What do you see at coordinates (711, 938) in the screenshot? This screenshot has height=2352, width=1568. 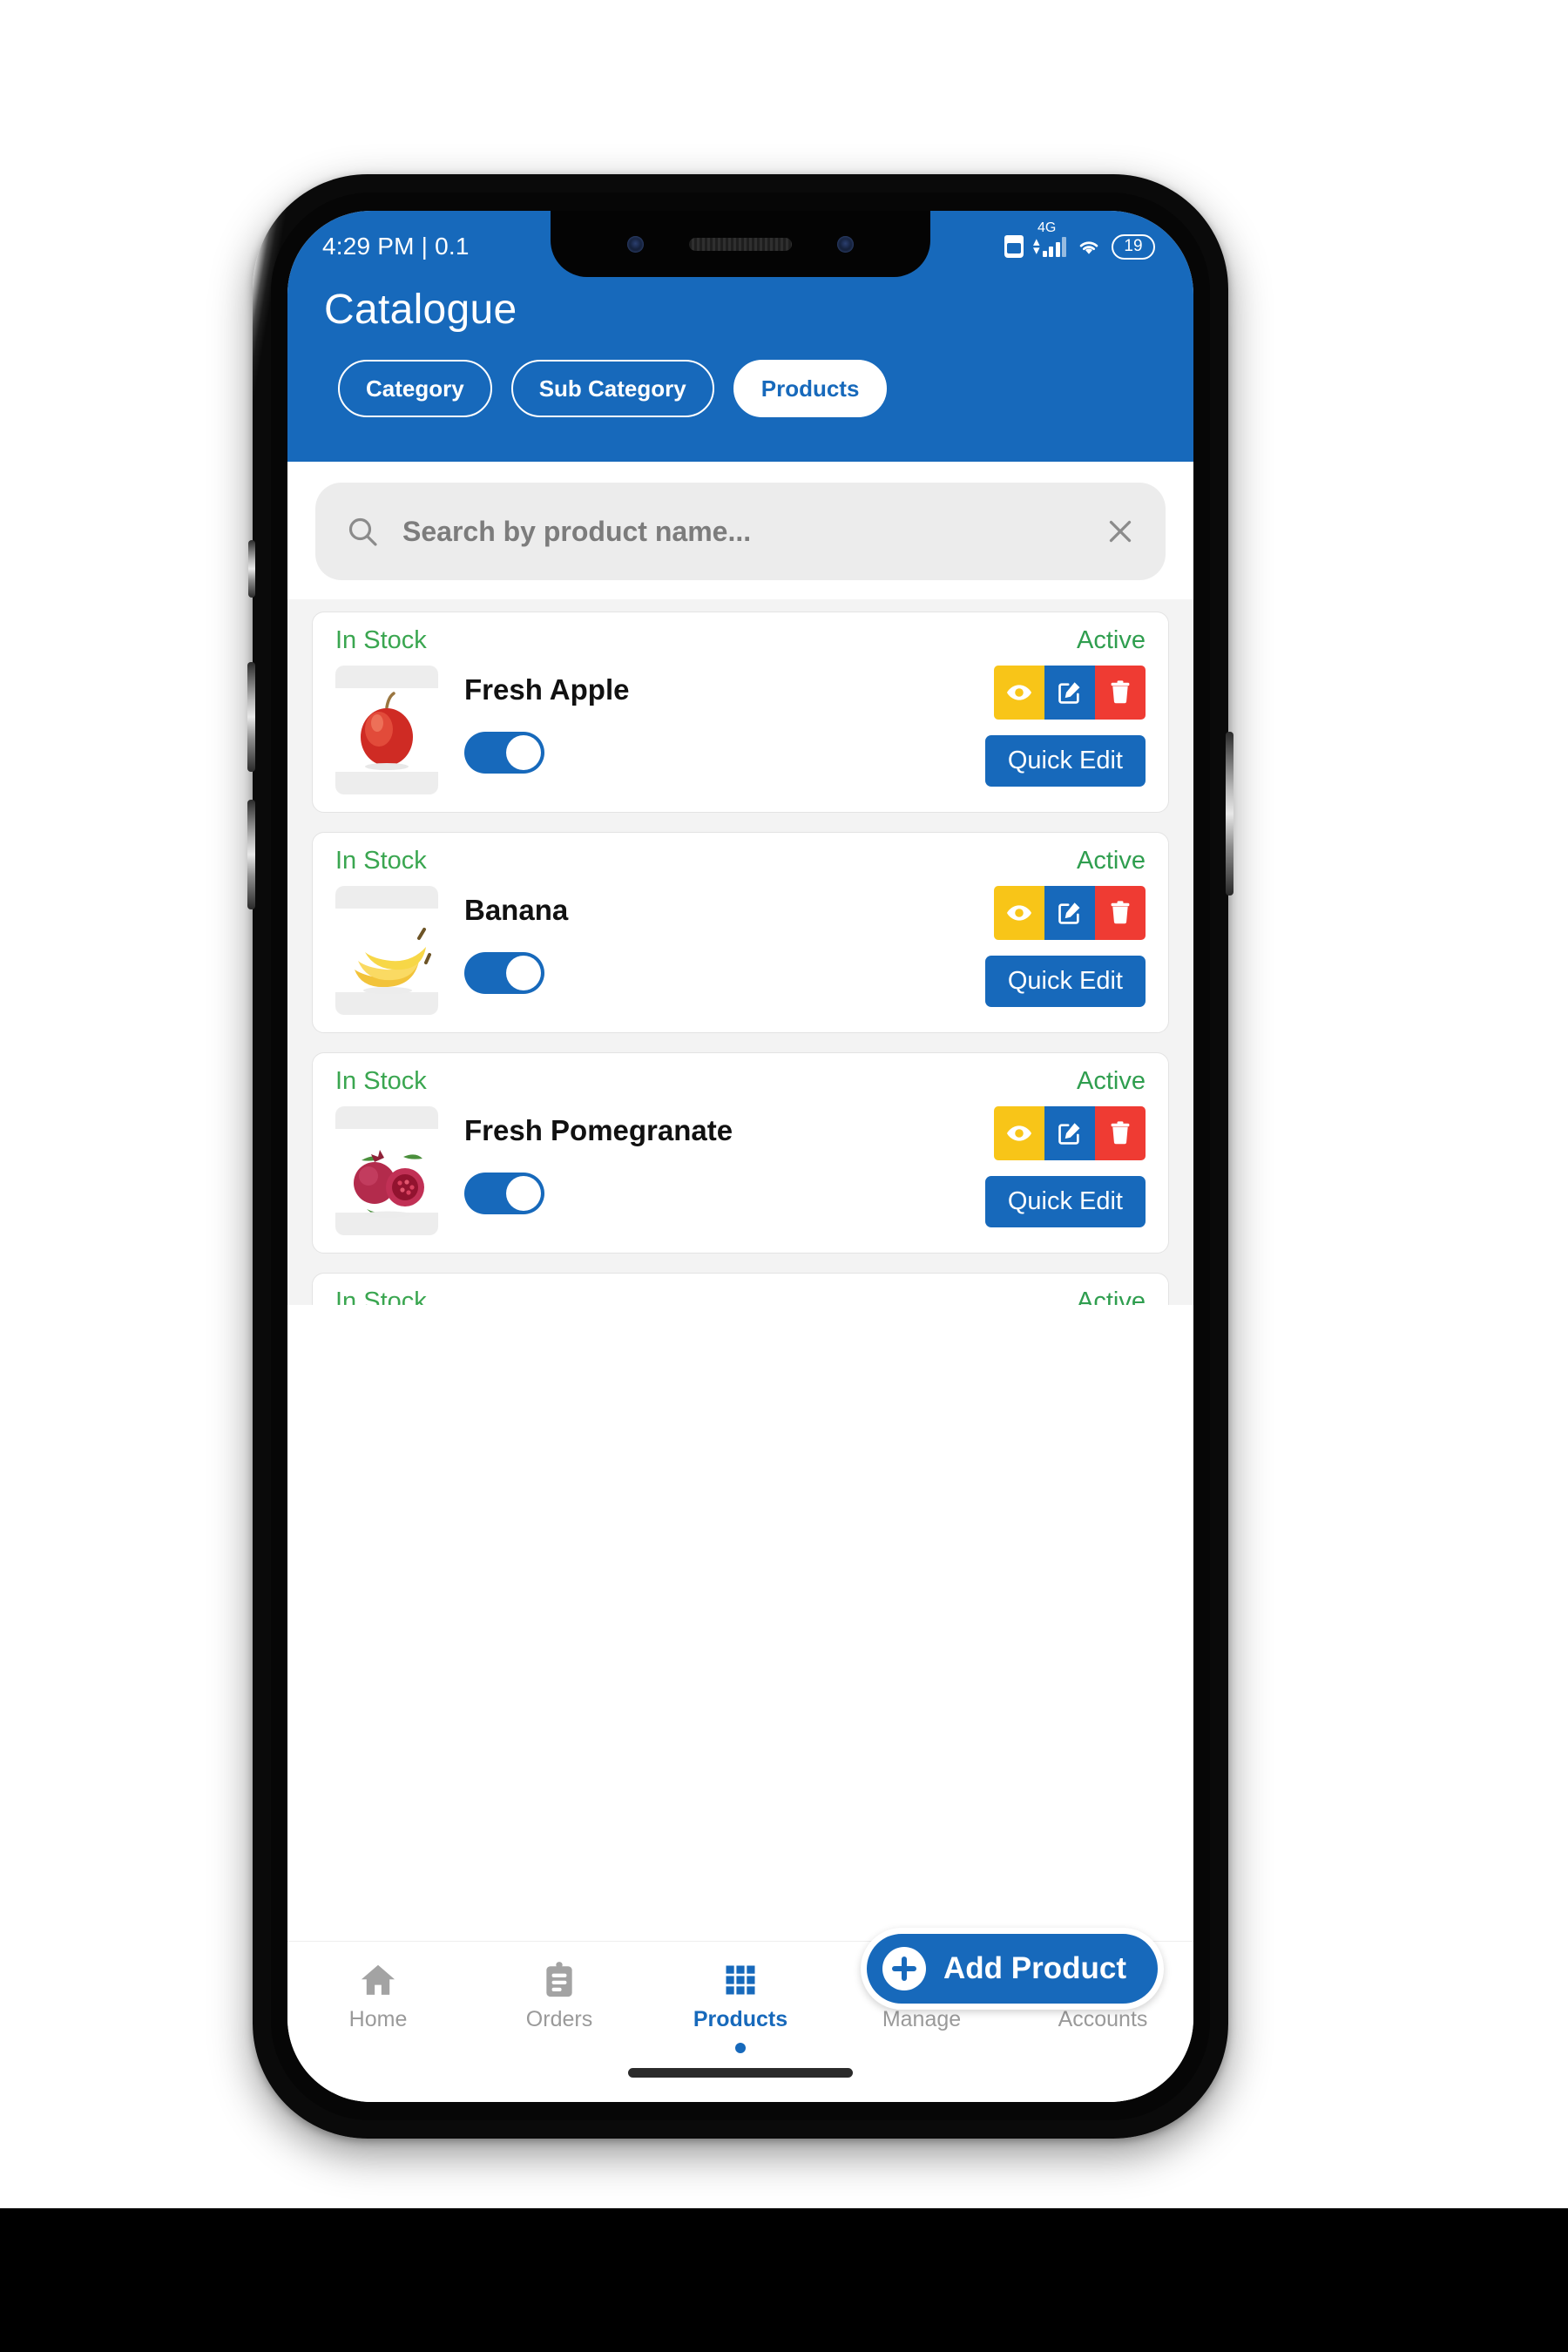 I see `card-main: Banana` at bounding box center [711, 938].